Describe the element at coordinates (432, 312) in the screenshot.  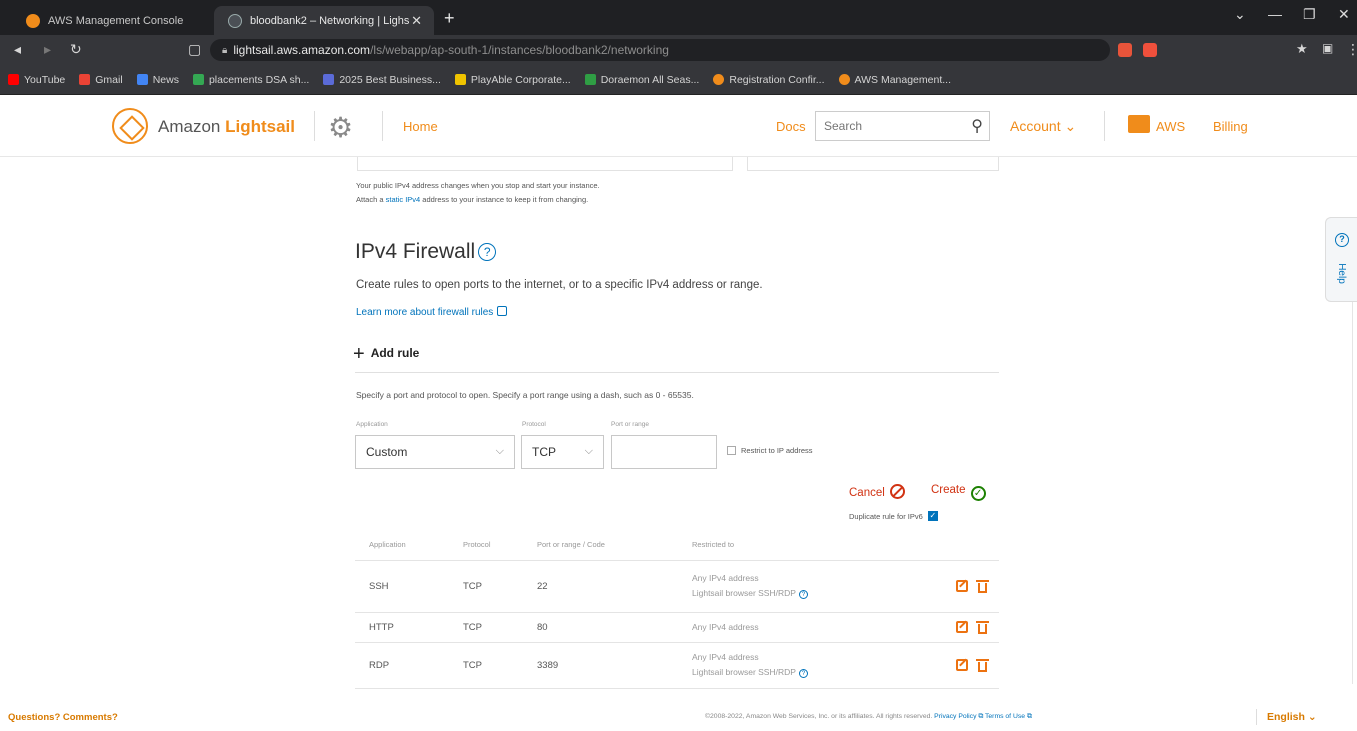
I see `learn-more-link: Learn more about firewall rules` at that location.